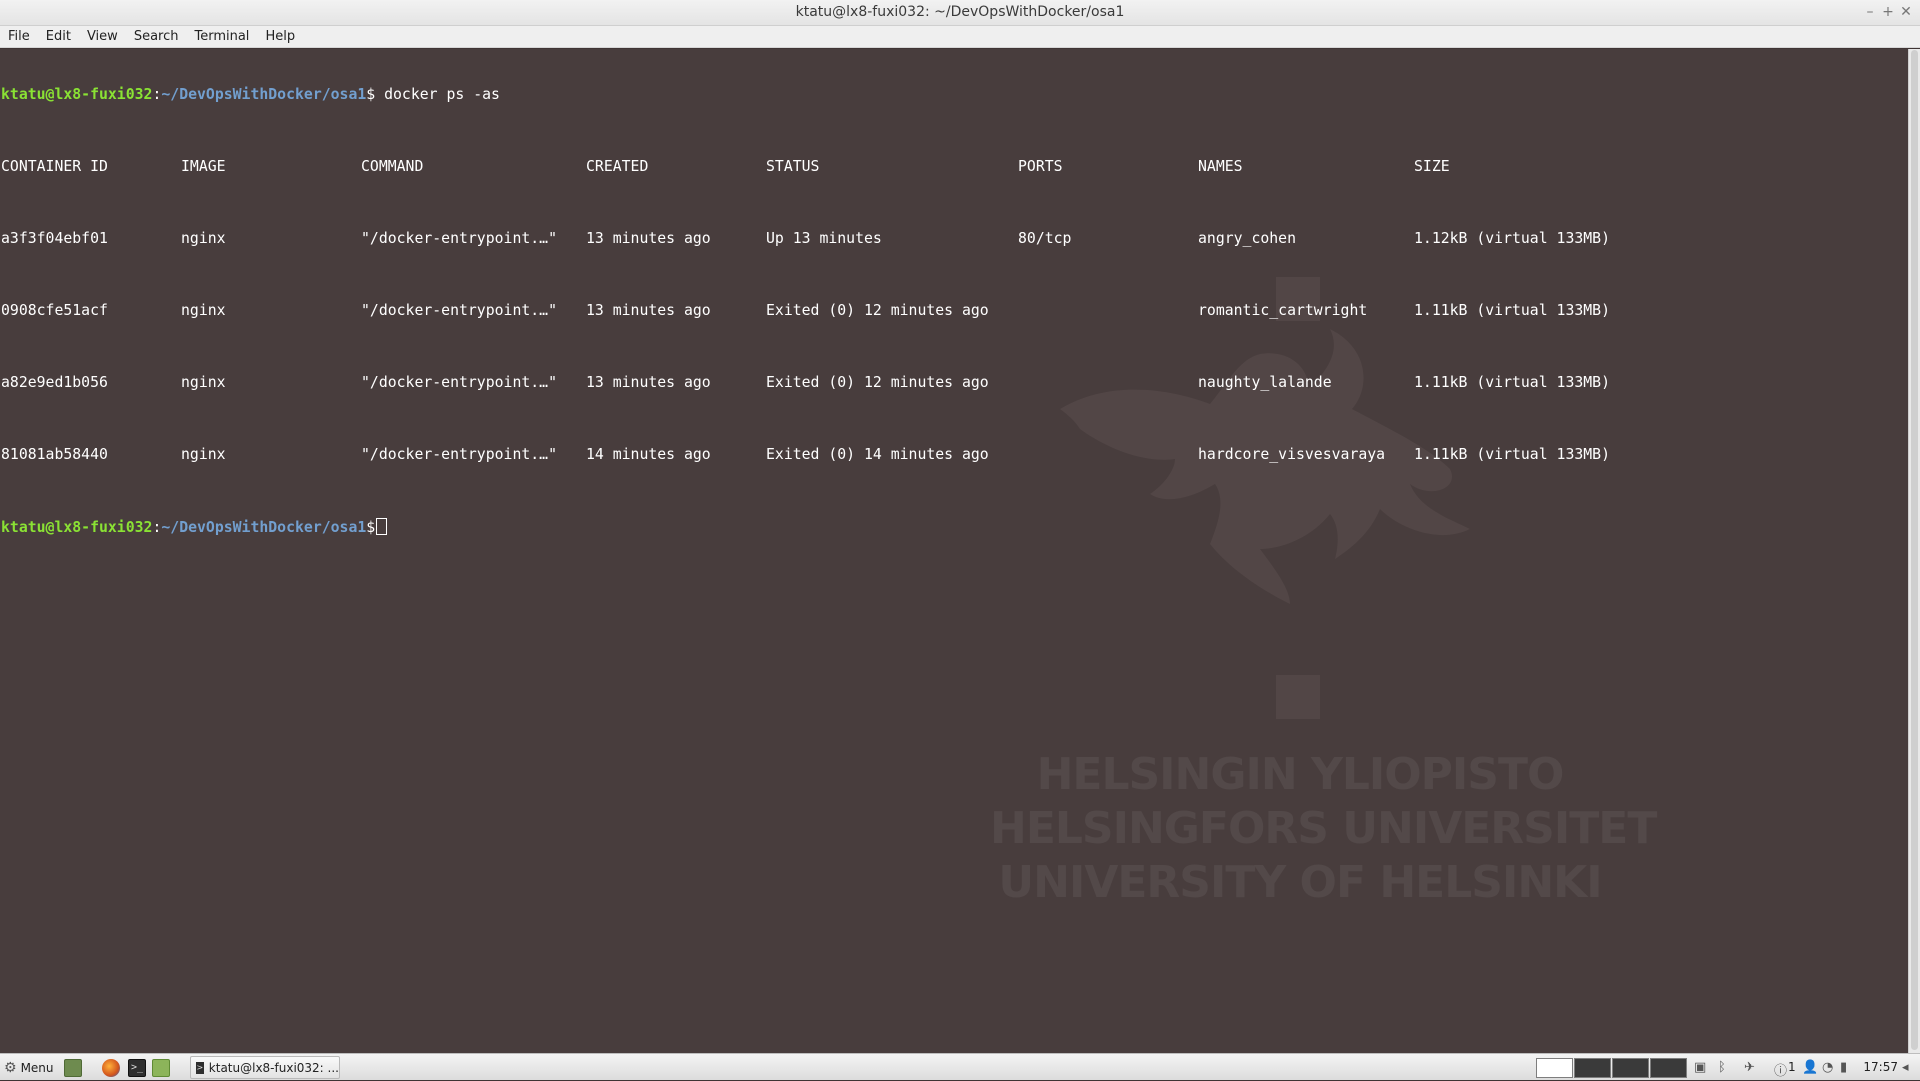 This screenshot has height=1081, width=1920. What do you see at coordinates (1792, 1067) in the screenshot?
I see `notification-count: 1` at bounding box center [1792, 1067].